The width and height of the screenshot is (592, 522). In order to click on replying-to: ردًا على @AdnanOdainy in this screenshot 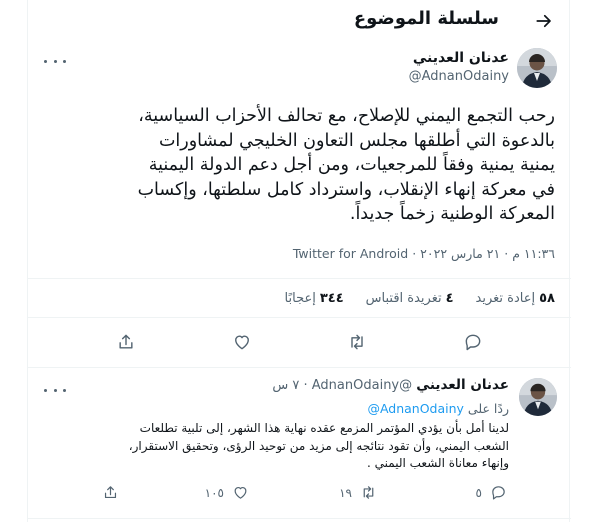, I will do `click(438, 408)`.